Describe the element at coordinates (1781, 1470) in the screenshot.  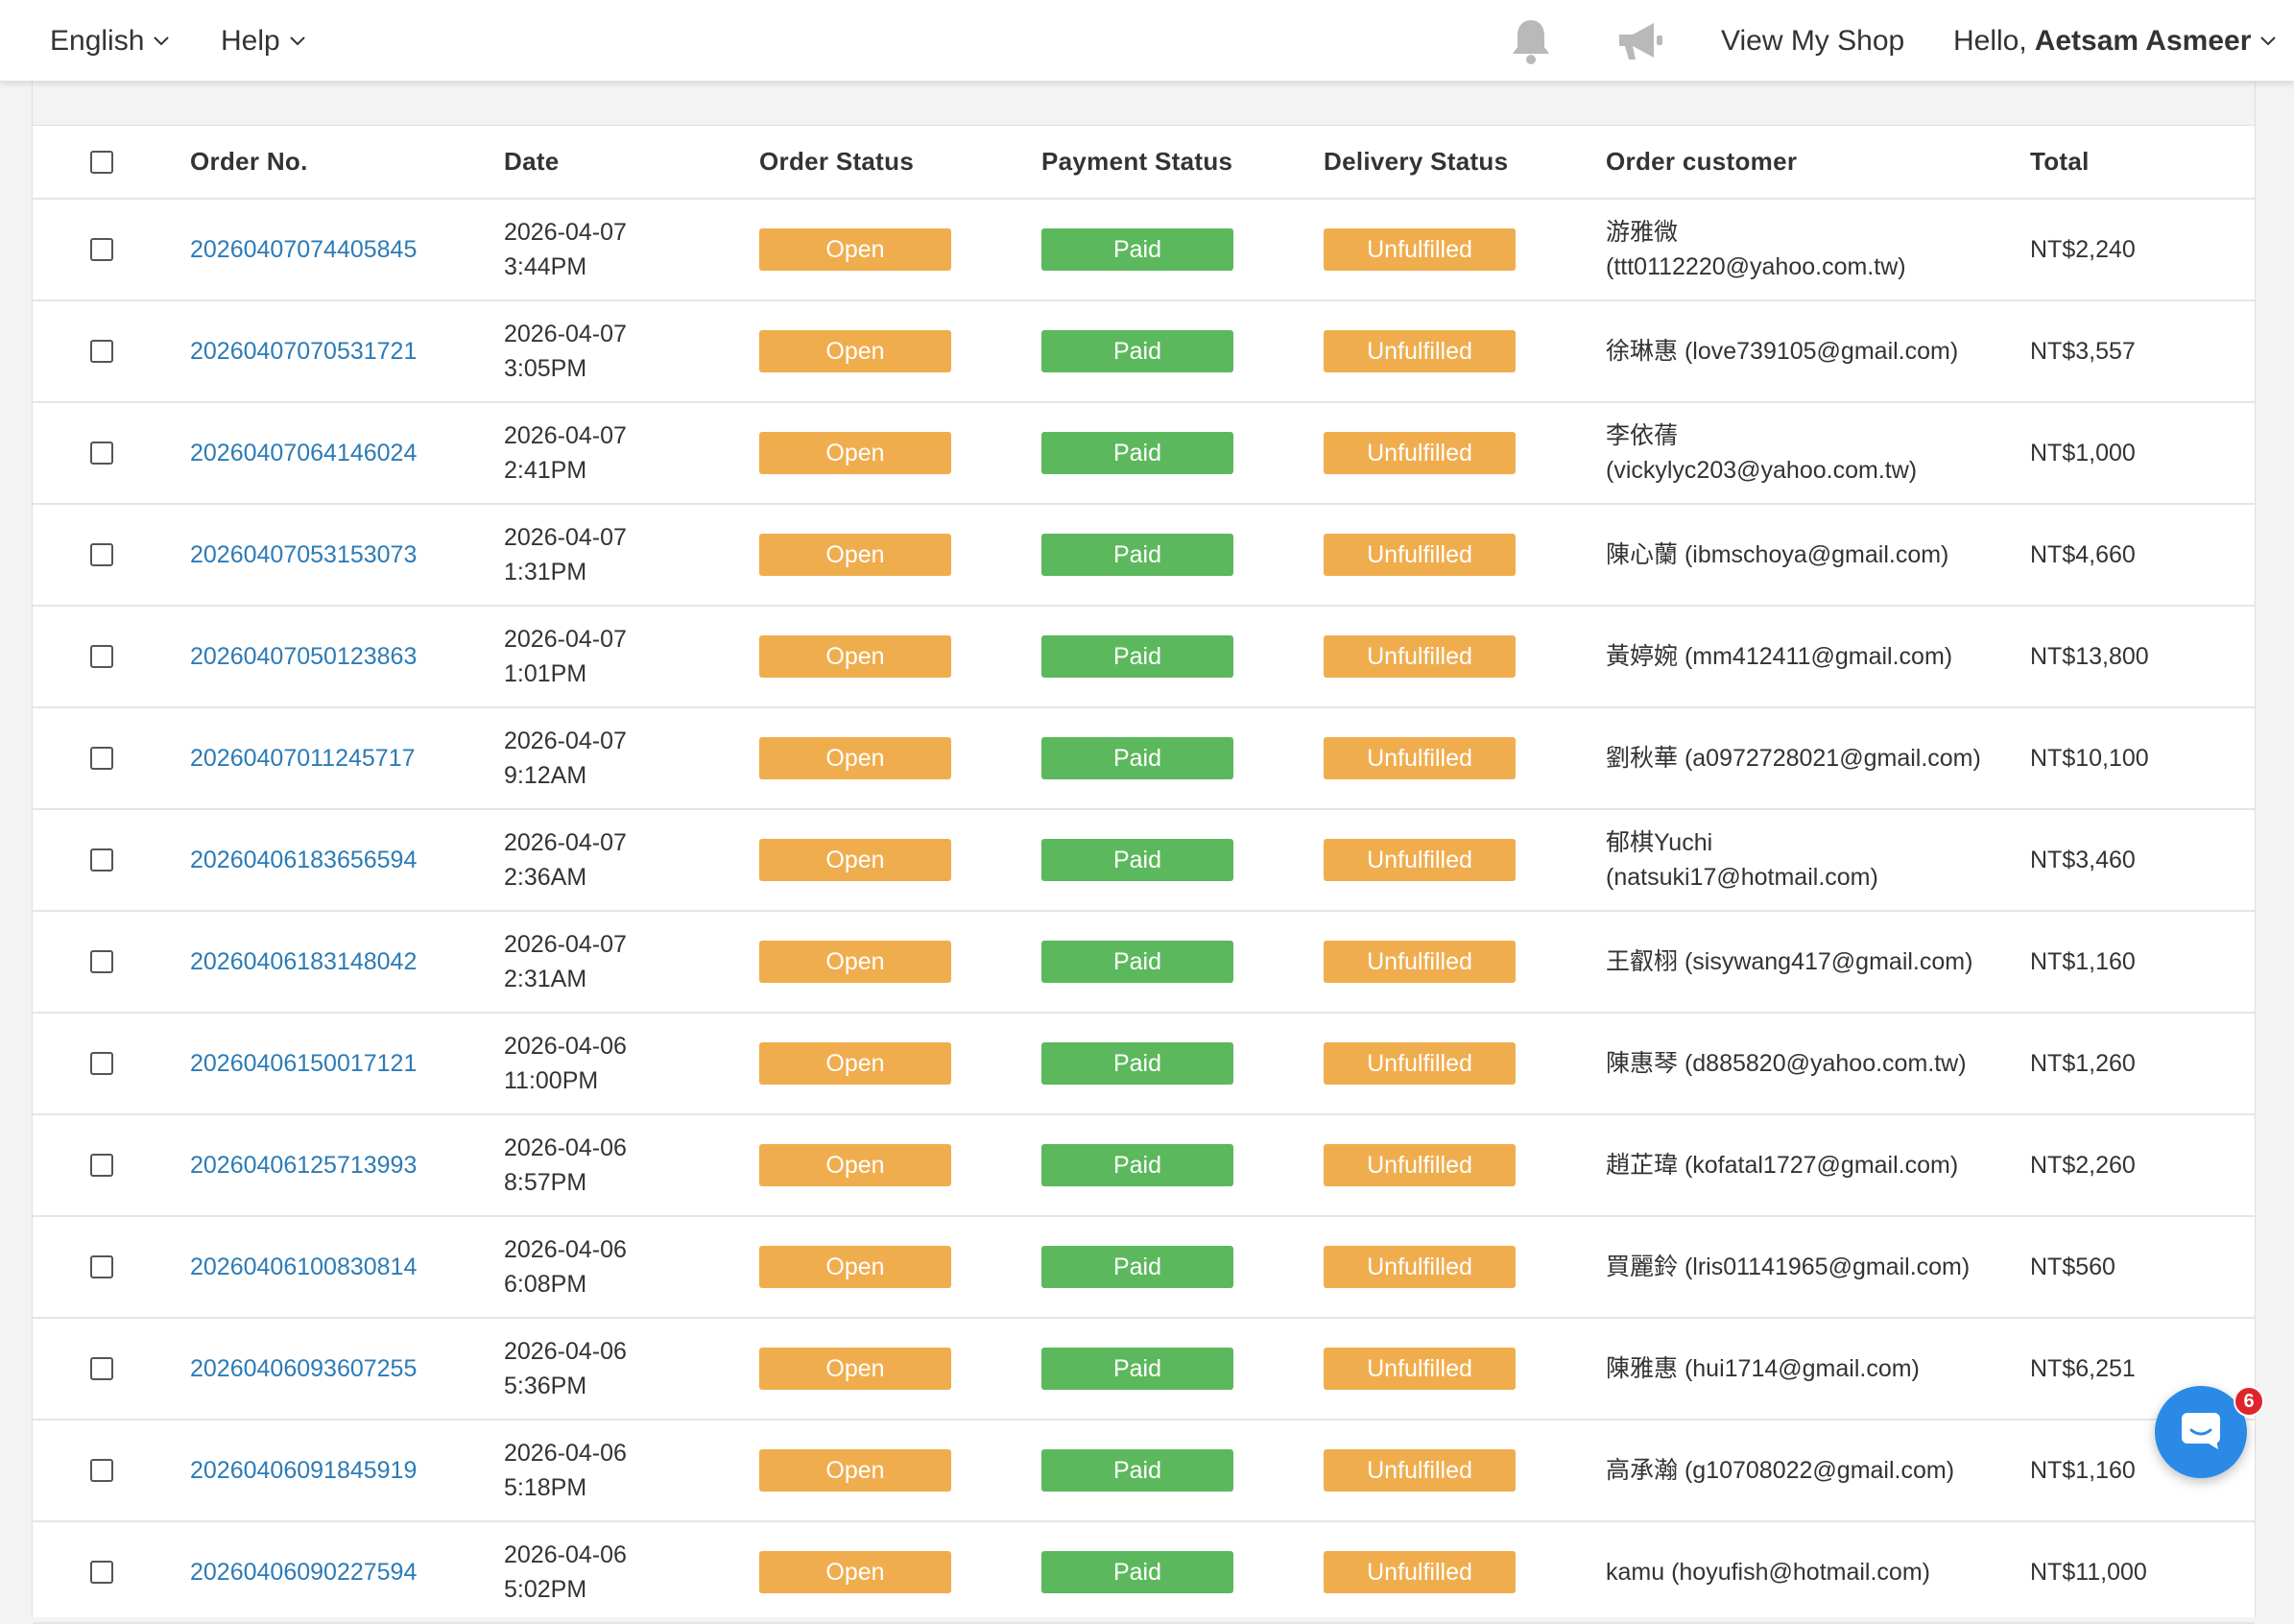
I see `customer-name: 高承瀚 (g10708022@gmail.com)` at that location.